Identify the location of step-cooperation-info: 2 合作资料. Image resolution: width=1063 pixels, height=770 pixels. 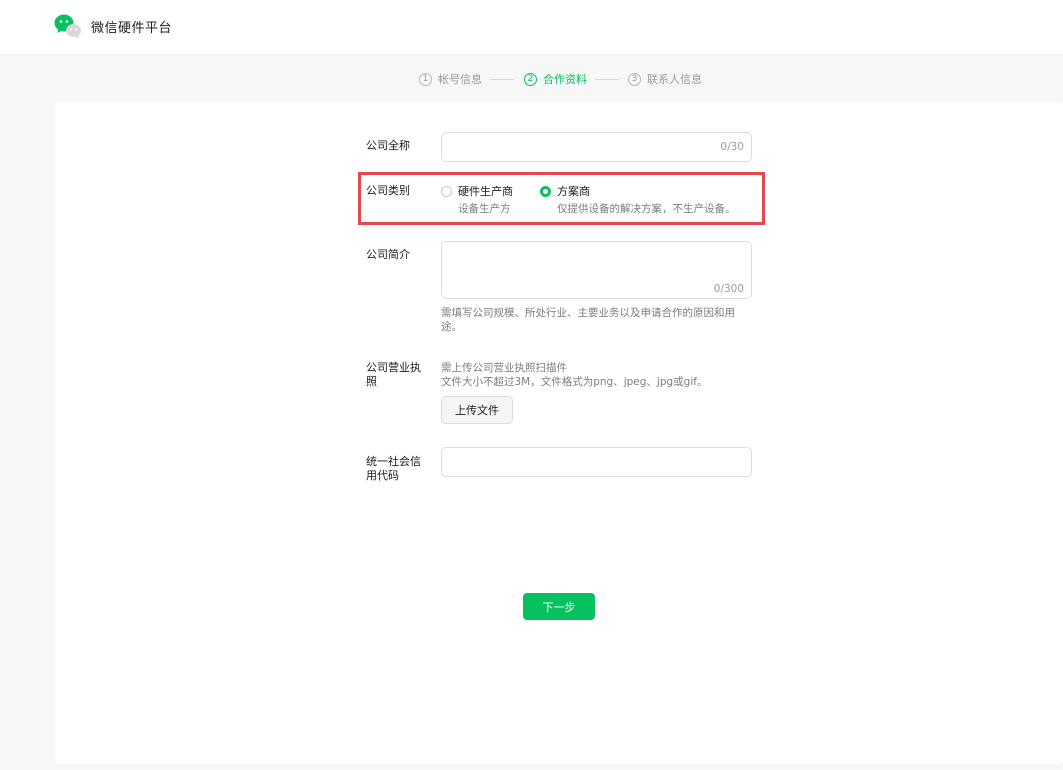
(555, 79).